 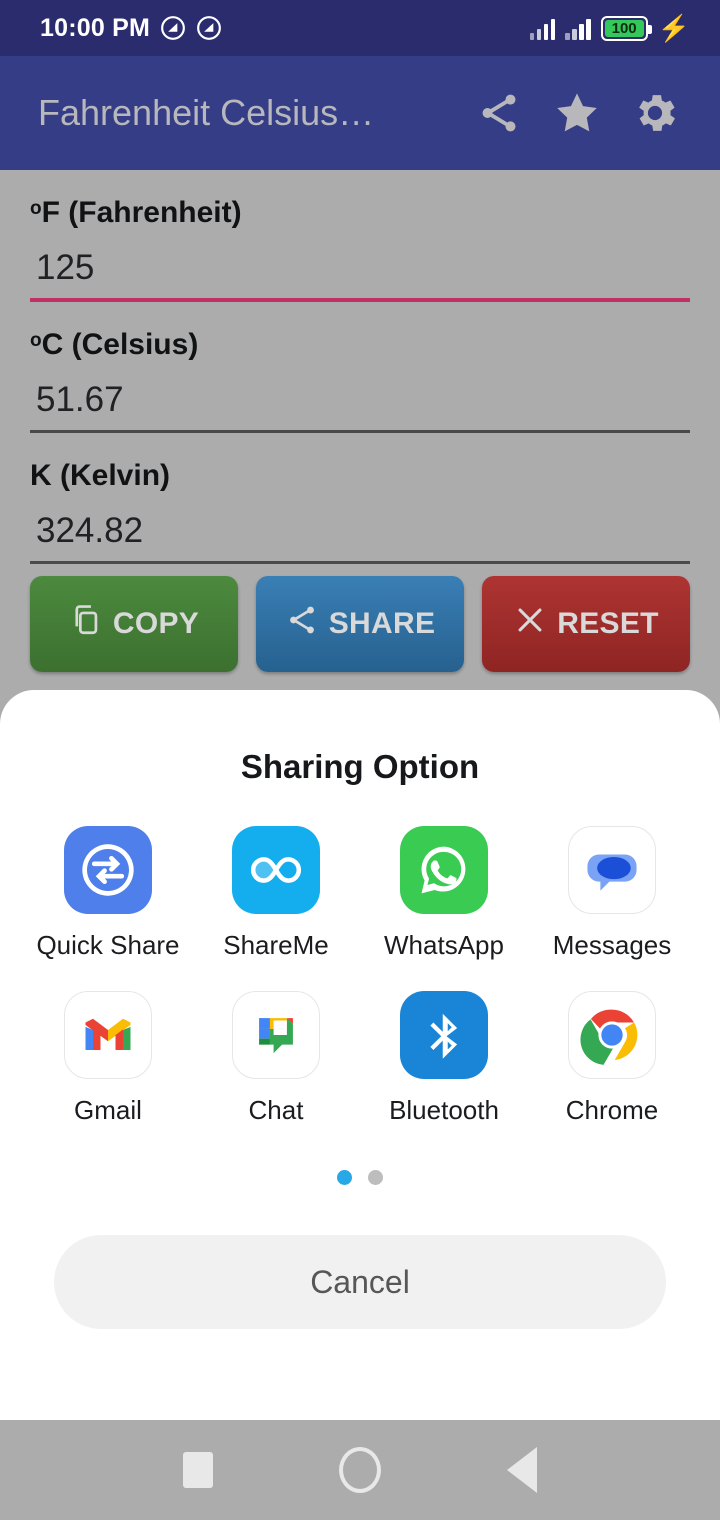 I want to click on field-label-fahrenheit: oF (Fahrenheit), so click(x=136, y=212).